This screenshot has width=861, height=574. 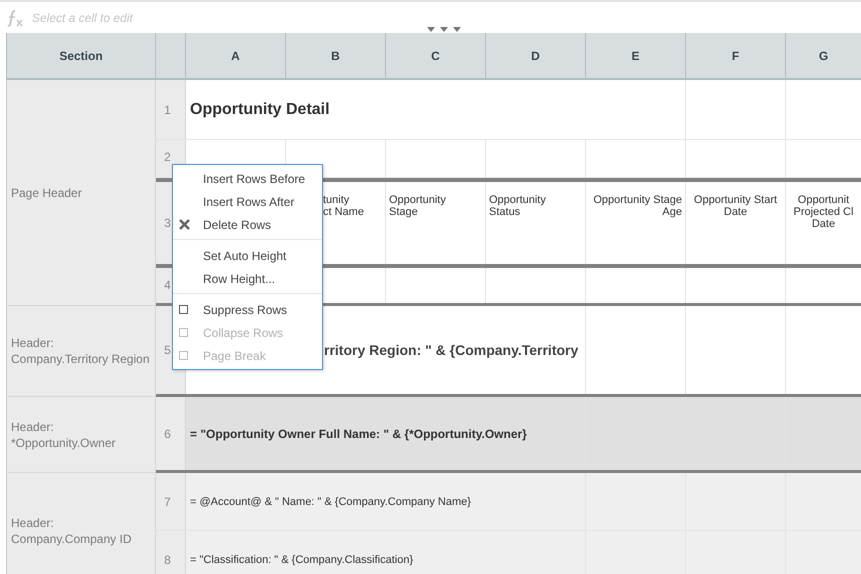 What do you see at coordinates (15, 17) in the screenshot?
I see `formula-icon` at bounding box center [15, 17].